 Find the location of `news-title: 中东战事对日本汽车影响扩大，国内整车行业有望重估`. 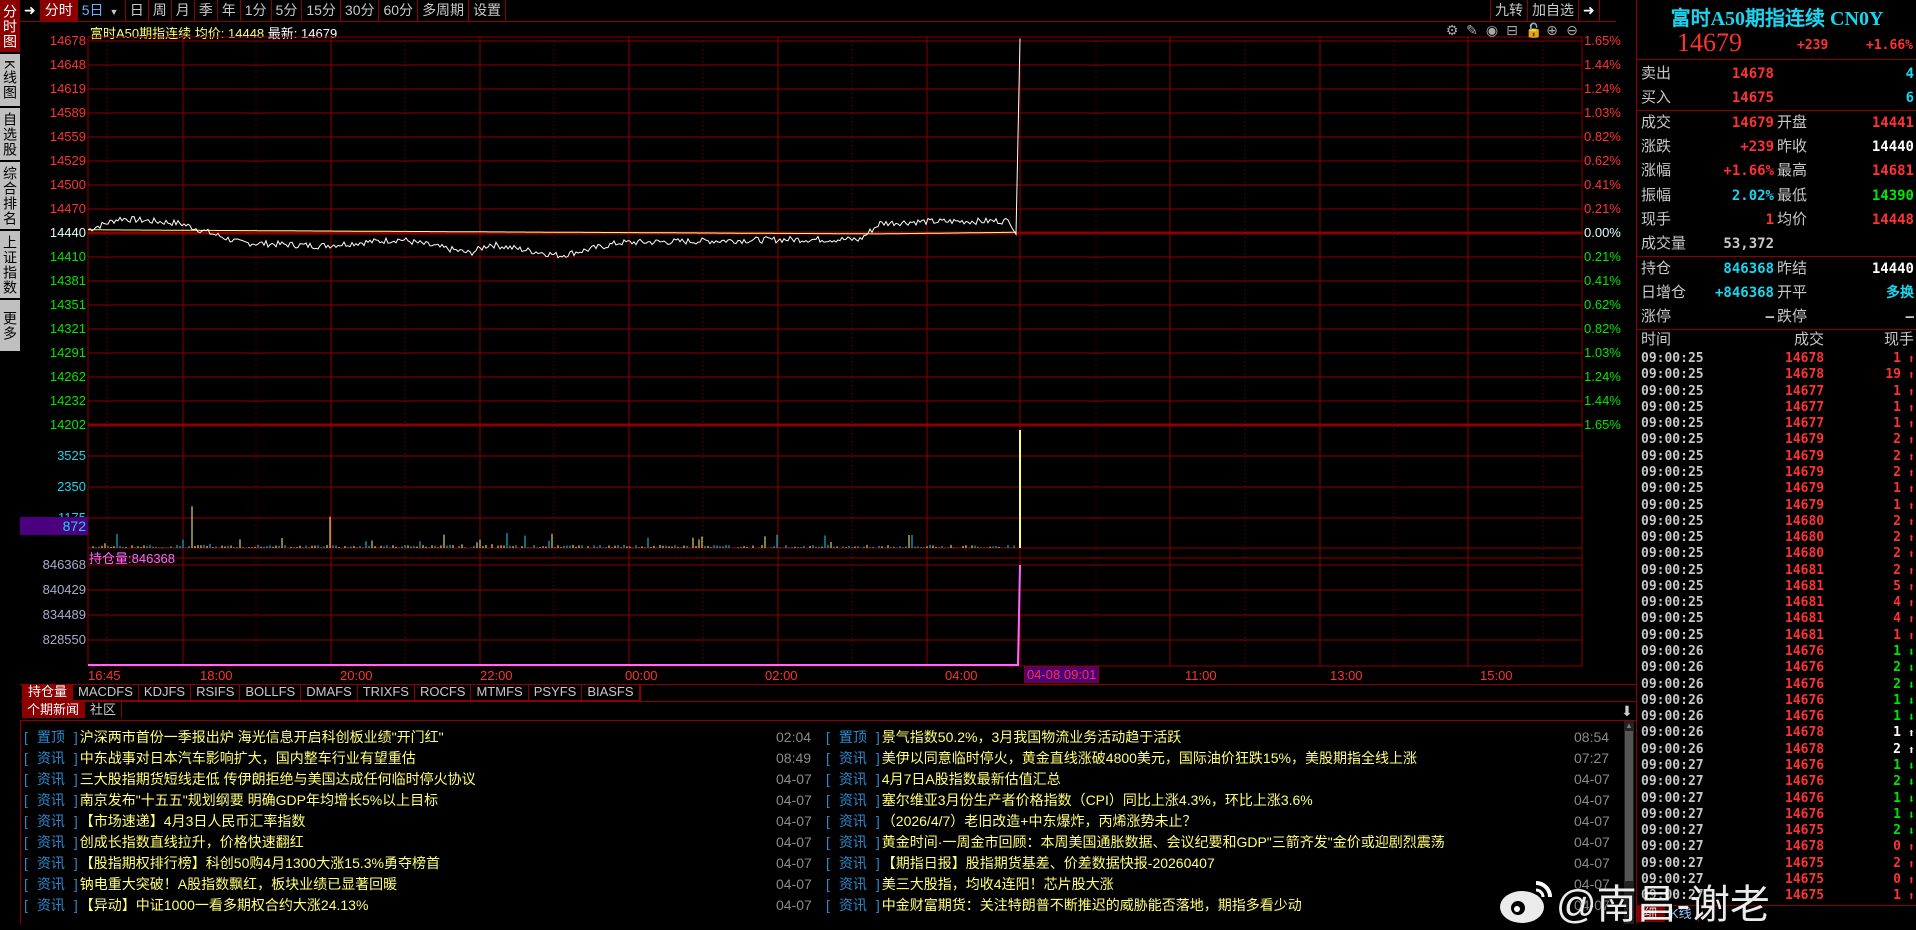

news-title: 中东战事对日本汽车影响扩大，国内整车行业有望重估 is located at coordinates (247, 758).